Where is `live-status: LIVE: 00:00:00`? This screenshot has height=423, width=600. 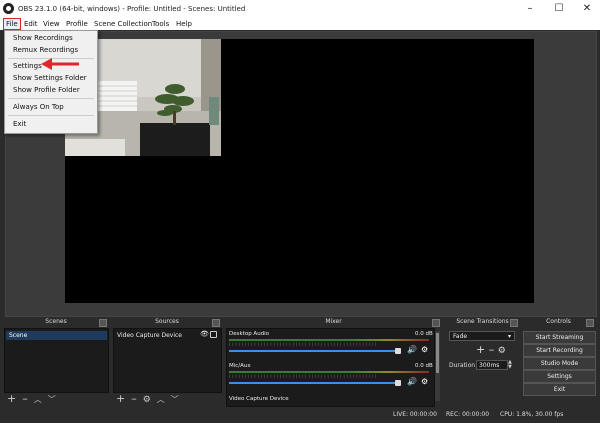
live-status: LIVE: 00:00:00 is located at coordinates (415, 414).